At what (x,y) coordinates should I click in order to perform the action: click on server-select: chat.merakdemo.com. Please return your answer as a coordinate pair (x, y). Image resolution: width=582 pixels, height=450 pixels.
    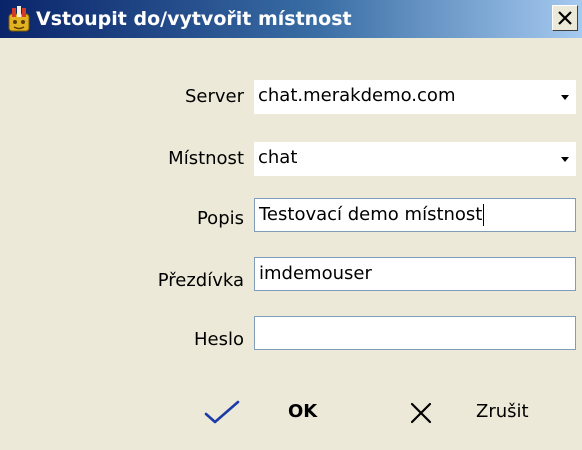
    Looking at the image, I should click on (415, 97).